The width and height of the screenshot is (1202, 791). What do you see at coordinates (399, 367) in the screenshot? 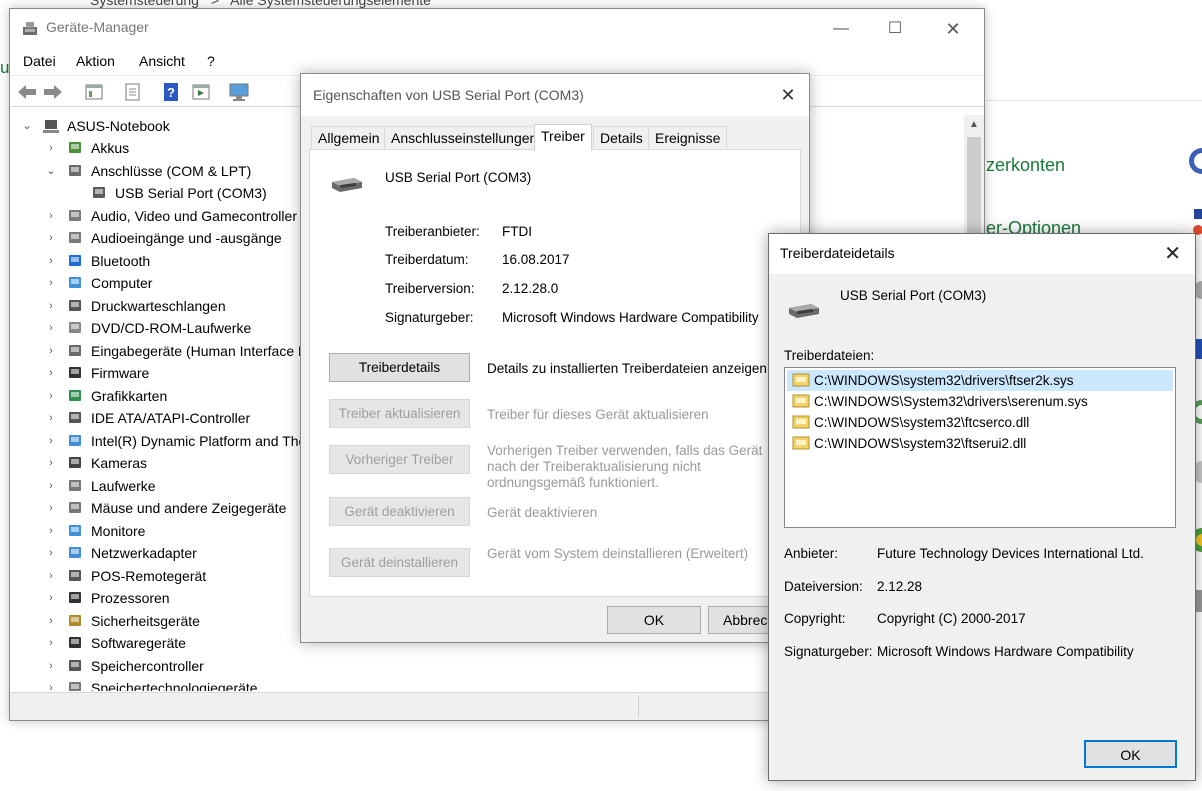
I see `driver-details-button: Treiberdetails` at bounding box center [399, 367].